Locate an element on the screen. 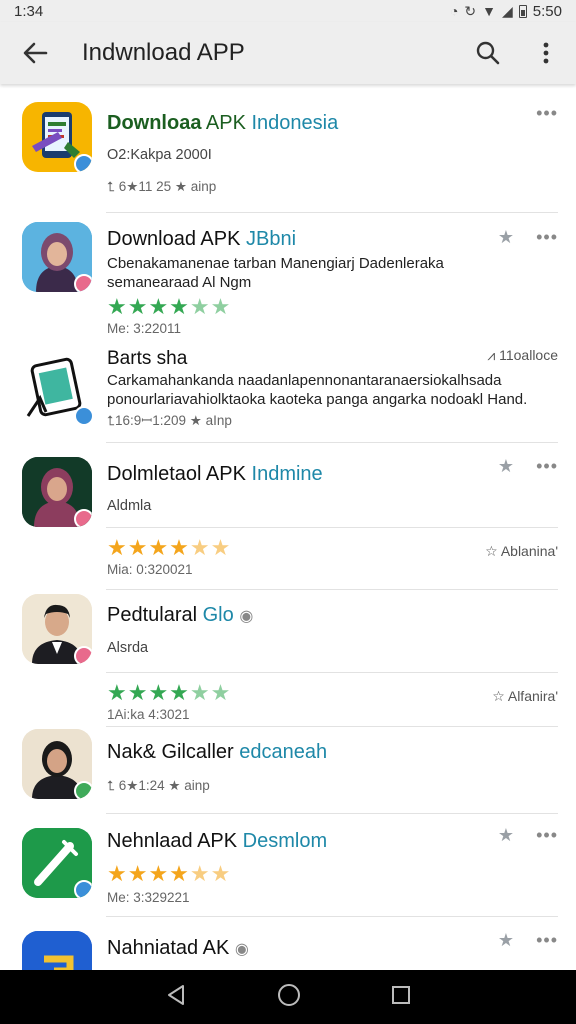 This screenshot has width=576, height=1024. signal-icon: ◢ is located at coordinates (507, 11).